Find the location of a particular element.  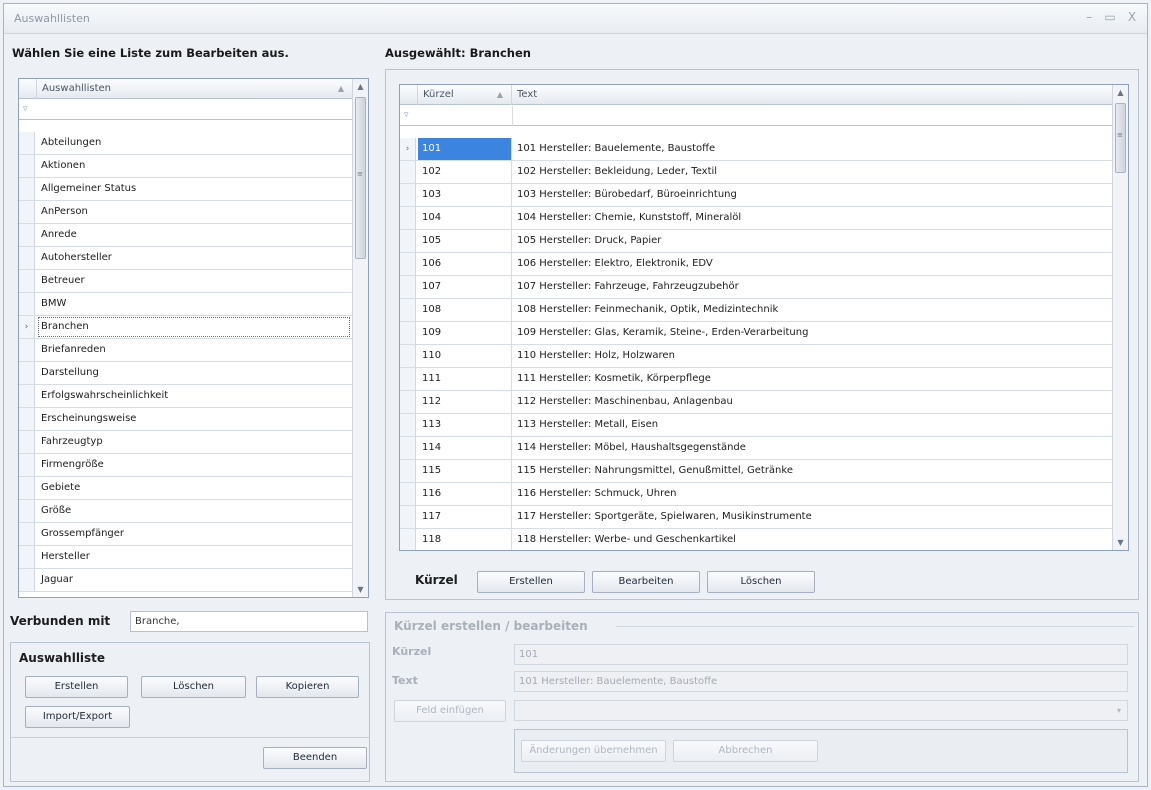

scroll-down-icon: ▼ is located at coordinates (1120, 542).